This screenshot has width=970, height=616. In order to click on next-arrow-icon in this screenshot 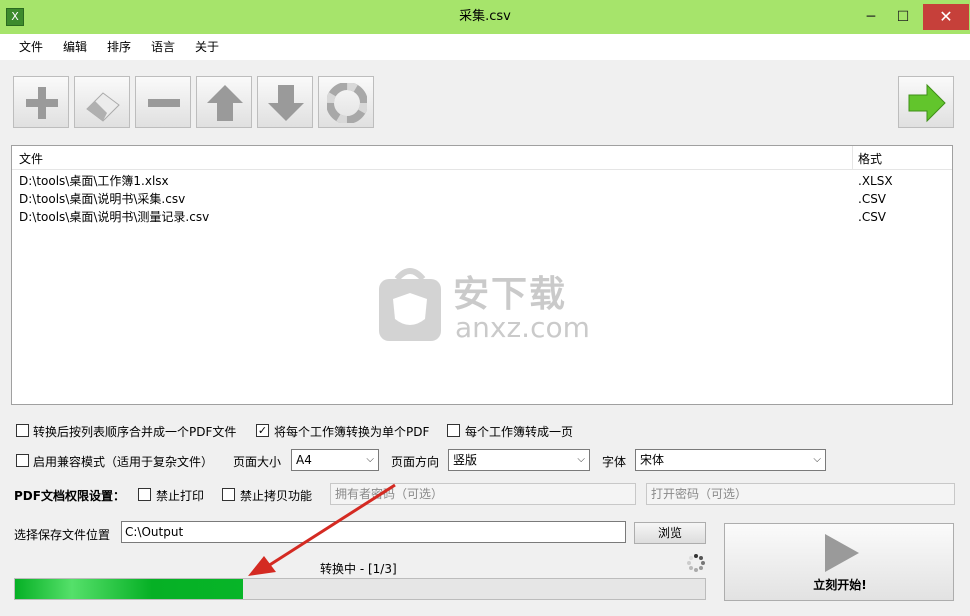, I will do `click(927, 103)`.